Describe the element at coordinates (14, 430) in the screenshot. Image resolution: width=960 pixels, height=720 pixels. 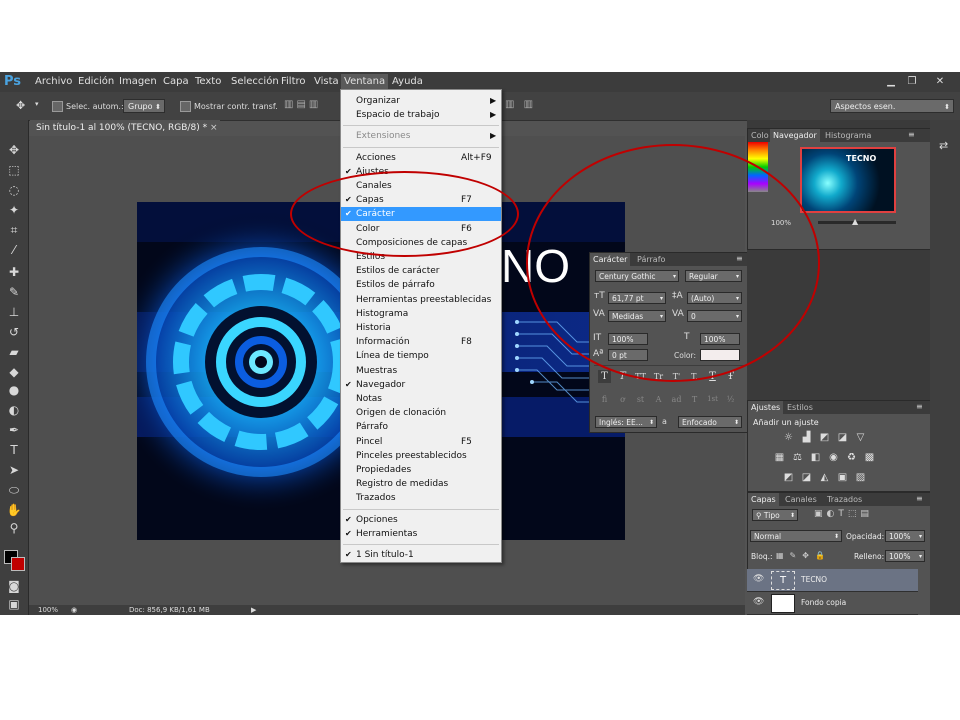
I see `pen-tool-icon: ✒` at that location.